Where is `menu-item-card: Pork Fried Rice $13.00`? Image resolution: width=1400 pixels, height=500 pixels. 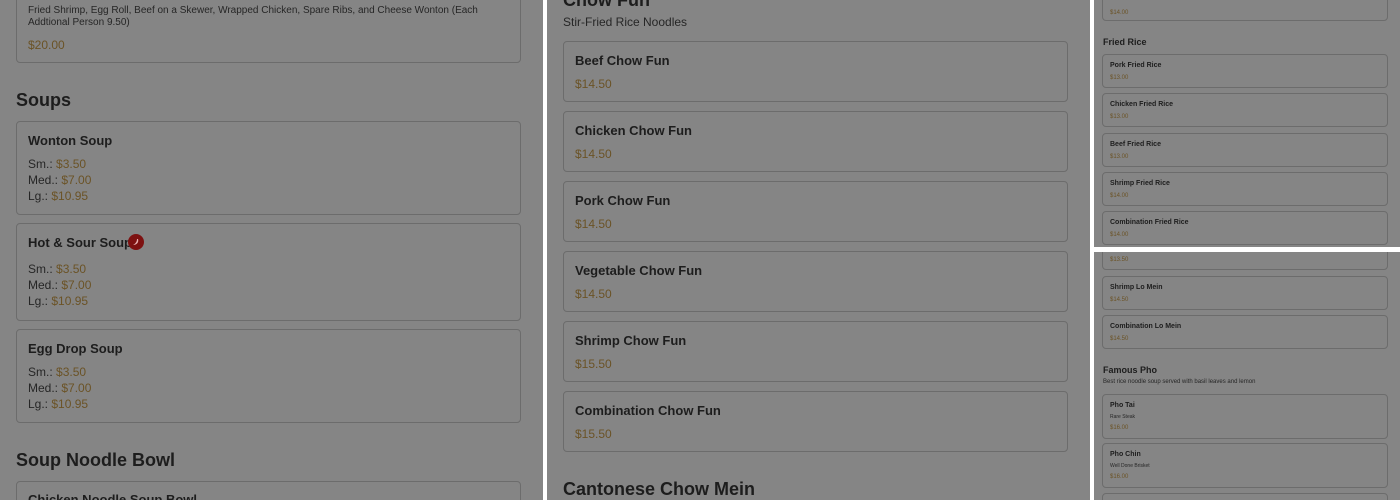 menu-item-card: Pork Fried Rice $13.00 is located at coordinates (1245, 71).